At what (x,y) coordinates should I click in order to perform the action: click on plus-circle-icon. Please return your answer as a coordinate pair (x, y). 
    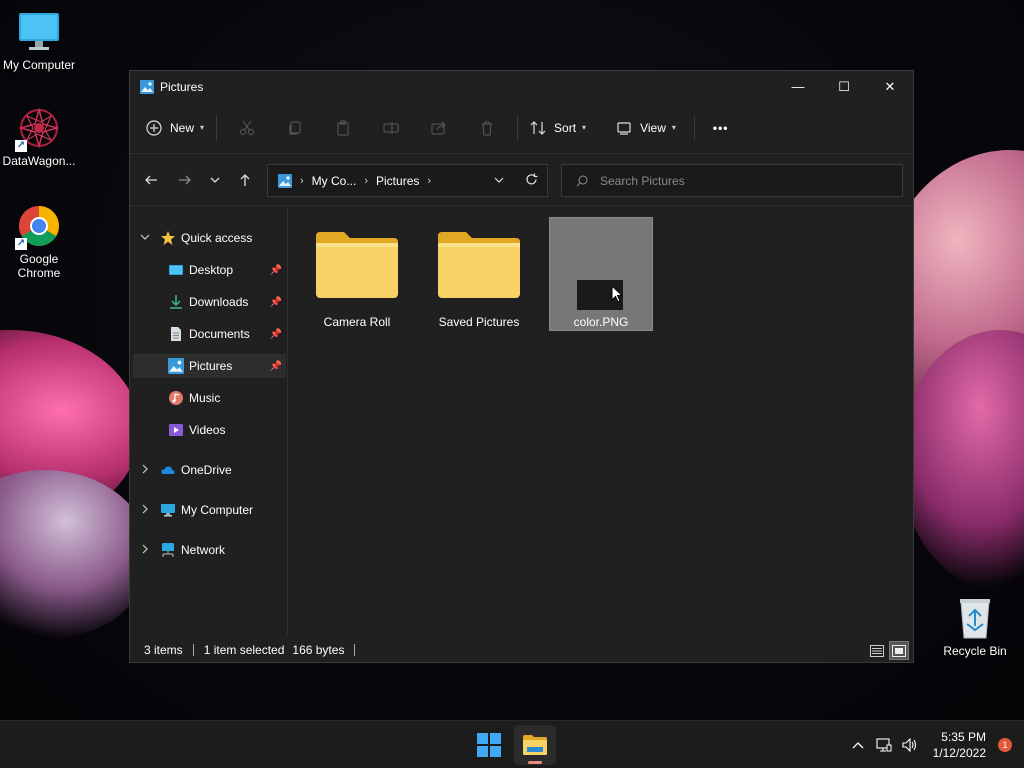
    Looking at the image, I should click on (154, 127).